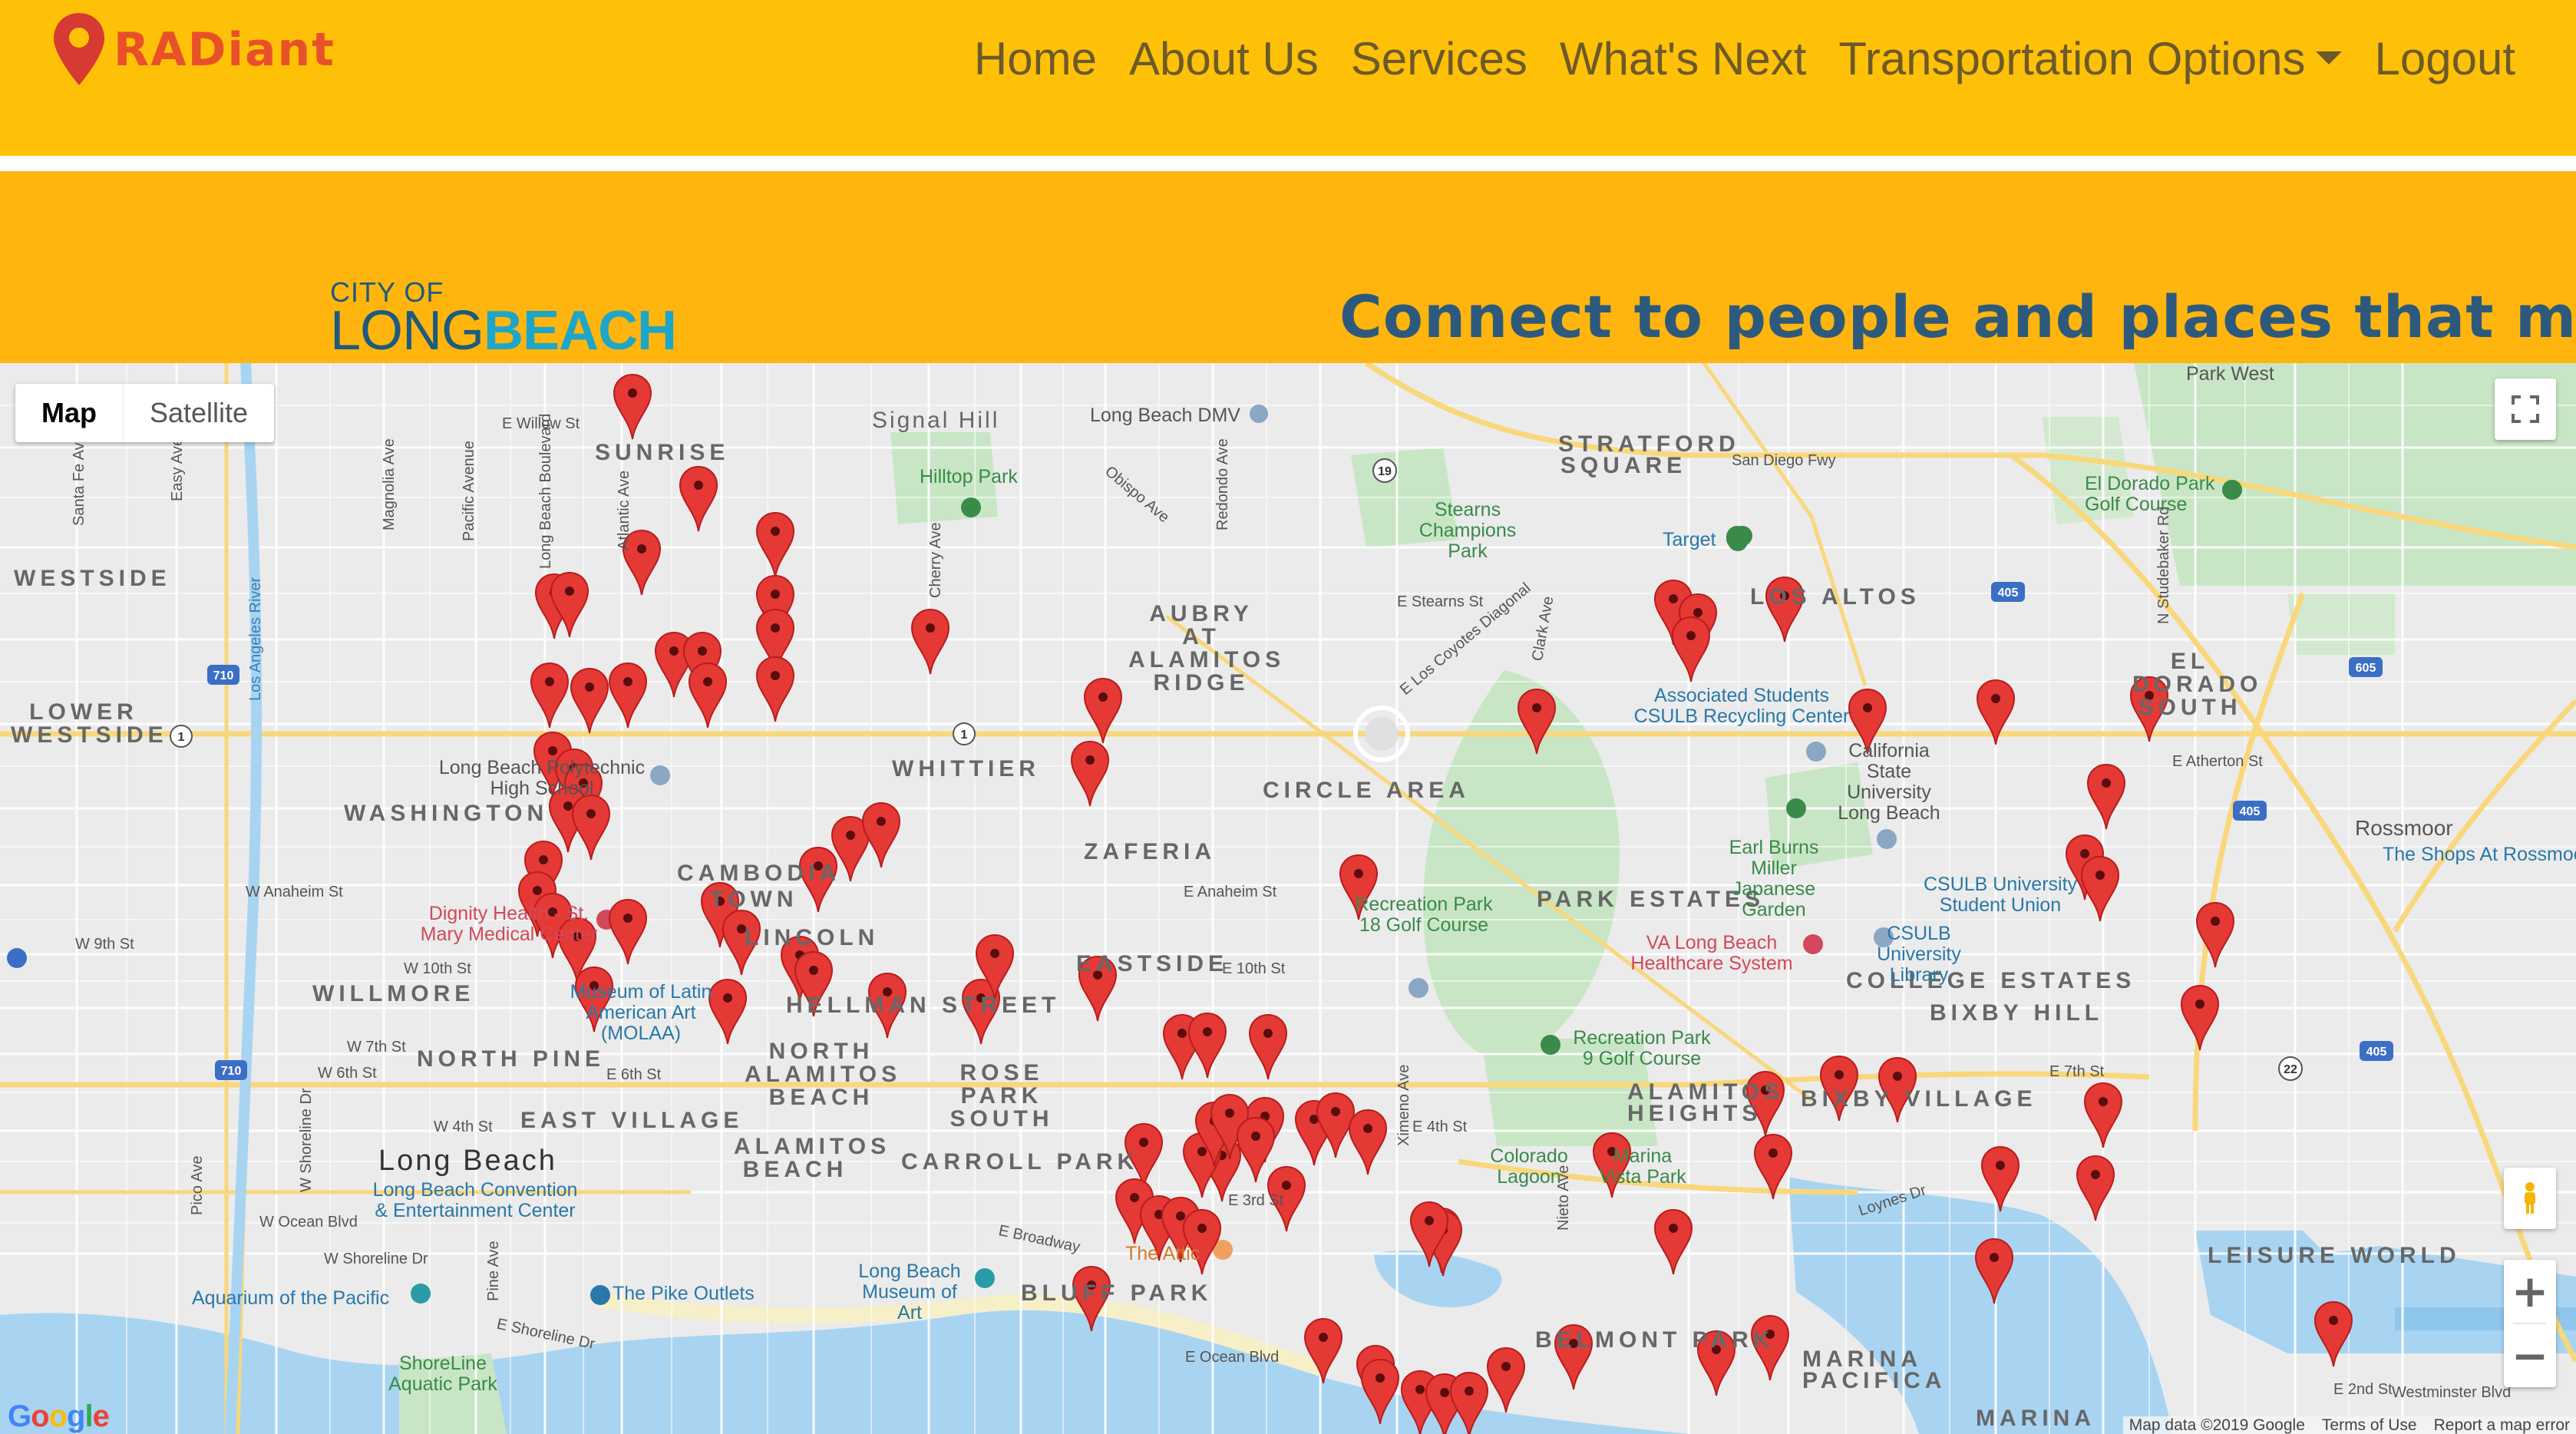 The height and width of the screenshot is (1434, 2576). Describe the element at coordinates (936, 420) in the screenshot. I see `label-signal-hill: Signal Hill` at that location.